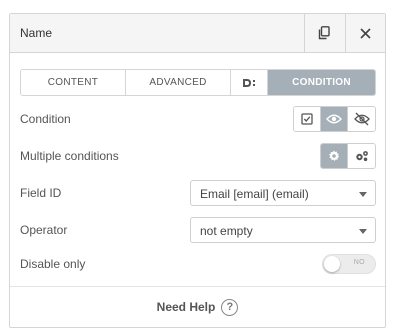  What do you see at coordinates (41, 193) in the screenshot?
I see `field-id-label: Field ID` at bounding box center [41, 193].